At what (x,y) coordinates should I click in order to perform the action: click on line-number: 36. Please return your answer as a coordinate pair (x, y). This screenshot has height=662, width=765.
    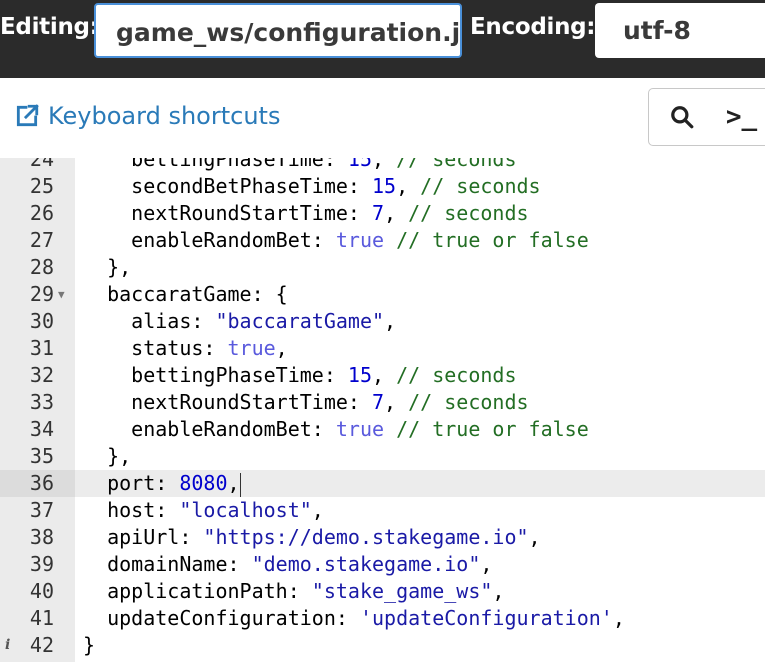
    Looking at the image, I should click on (37, 483).